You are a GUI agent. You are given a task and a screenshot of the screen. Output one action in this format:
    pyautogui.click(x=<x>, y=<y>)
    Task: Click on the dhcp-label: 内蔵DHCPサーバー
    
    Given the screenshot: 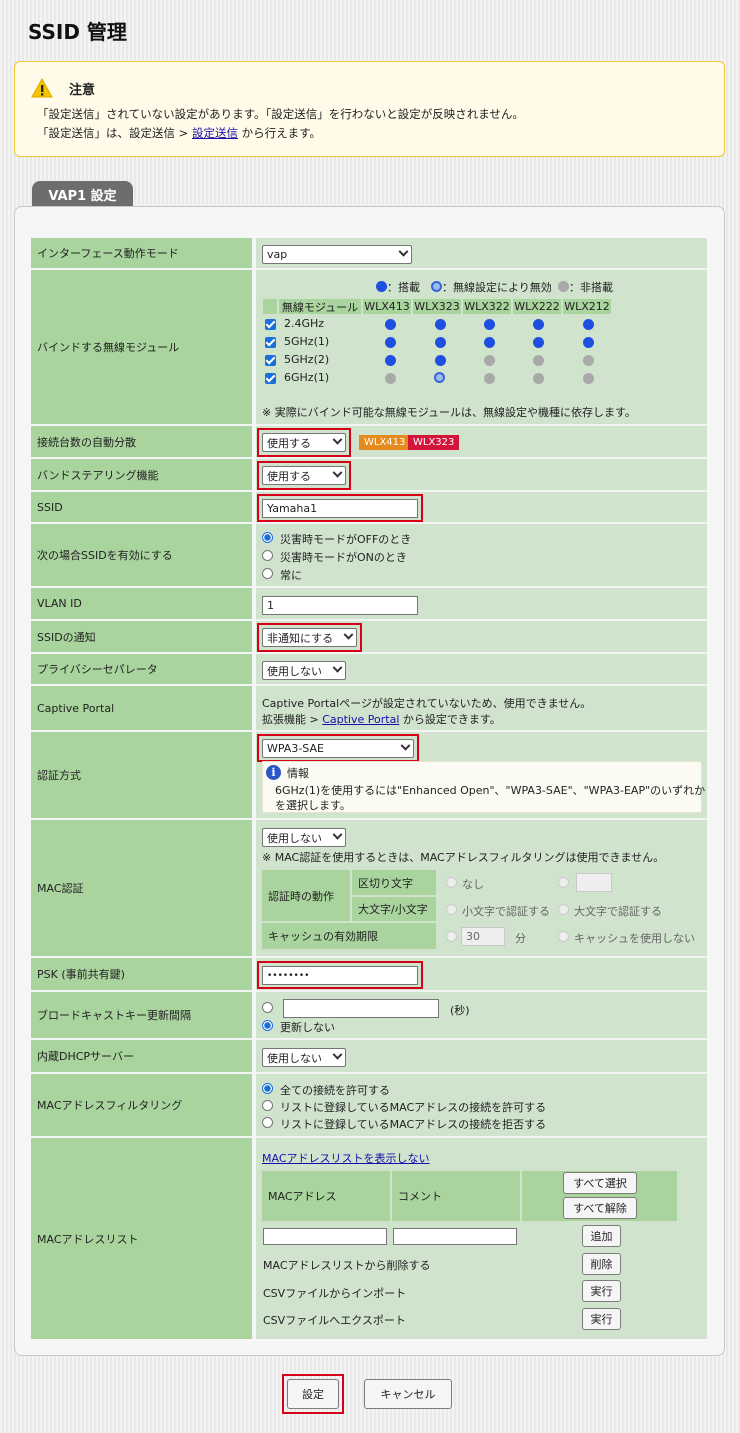 What is the action you would take?
    pyautogui.click(x=142, y=1056)
    